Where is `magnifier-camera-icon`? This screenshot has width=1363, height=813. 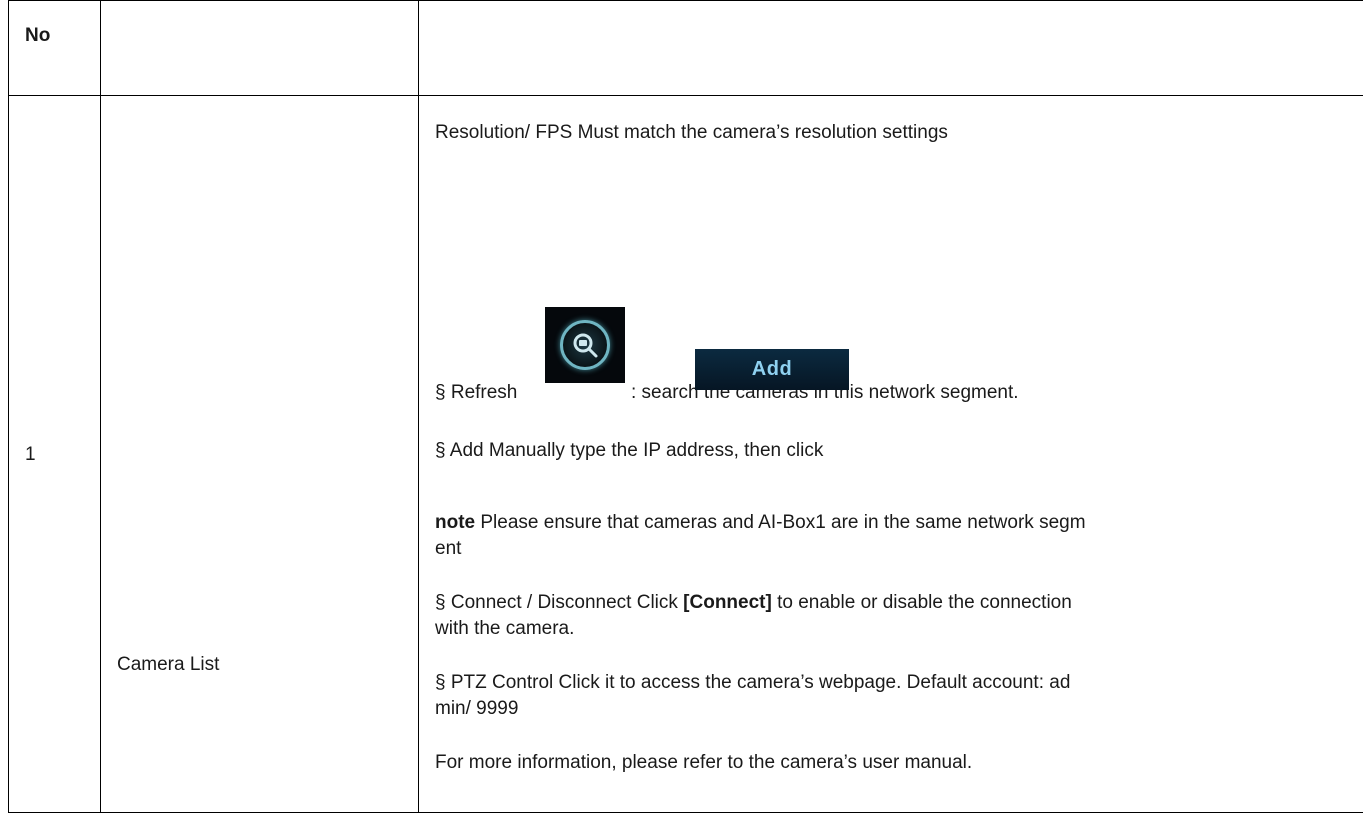
magnifier-camera-icon is located at coordinates (585, 345).